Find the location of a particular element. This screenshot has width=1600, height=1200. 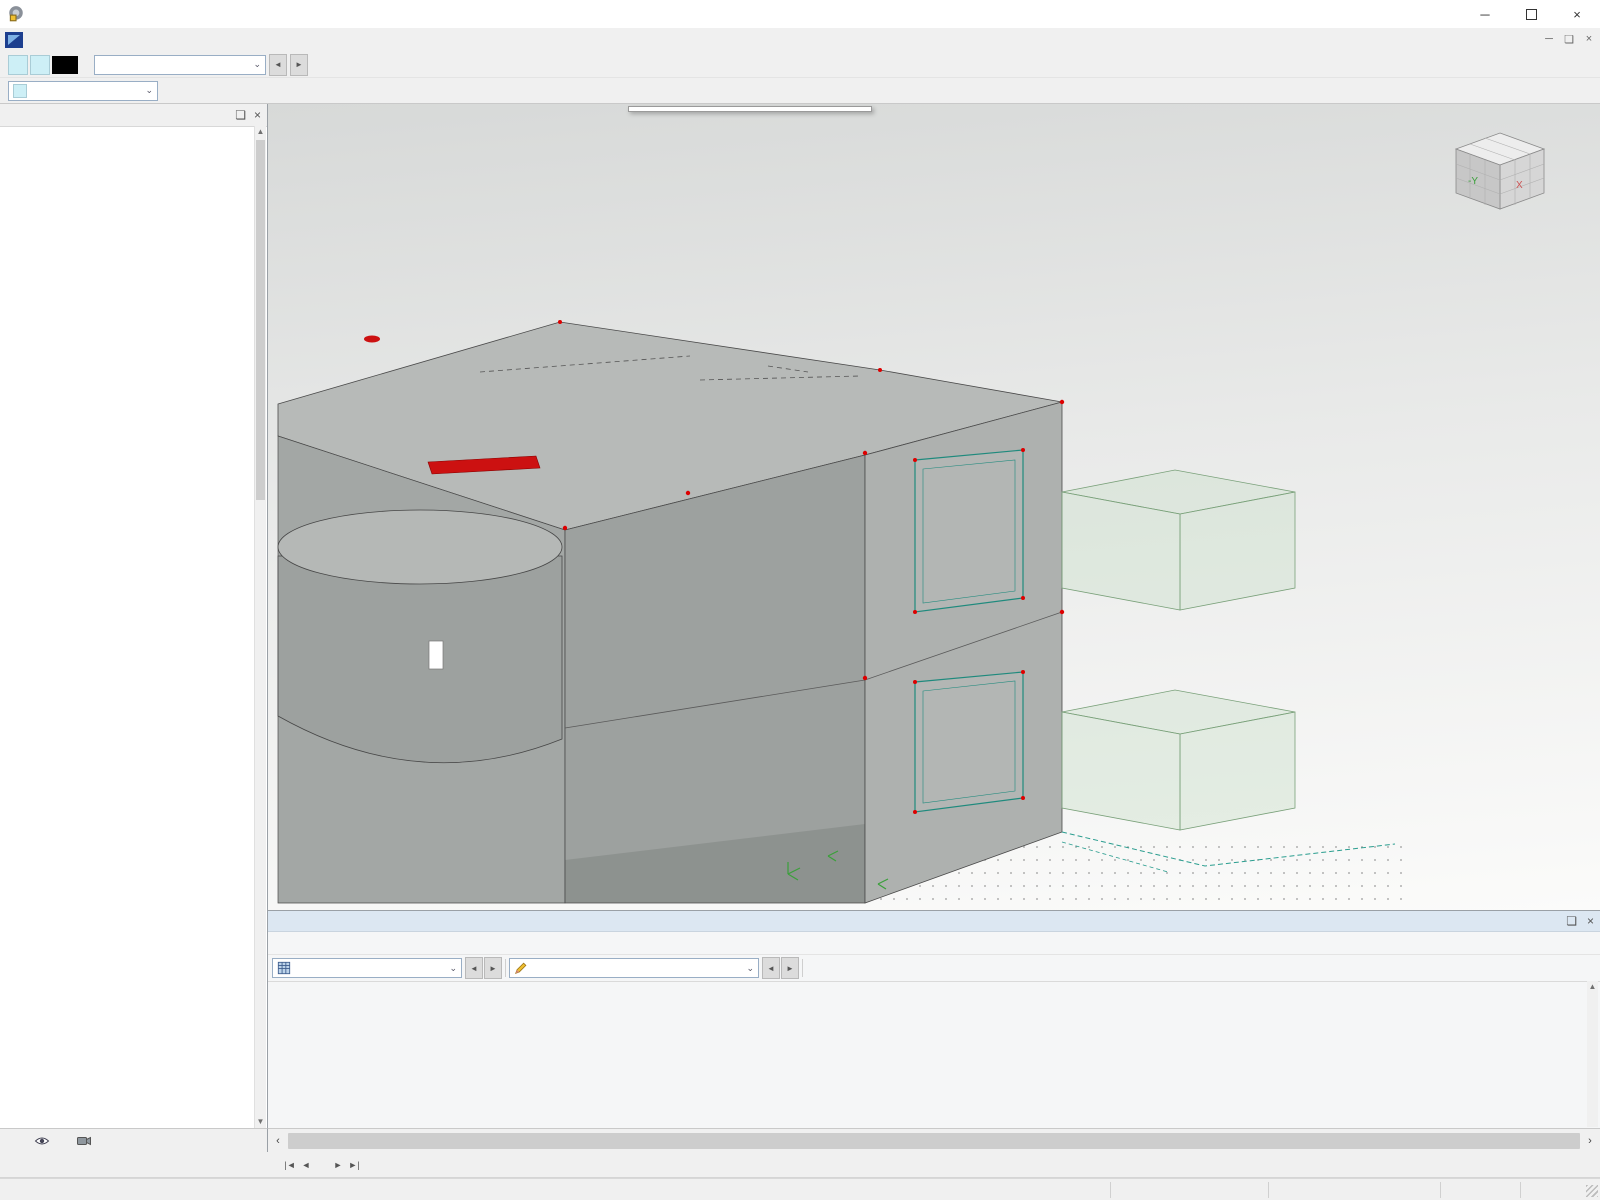

coordinate-system-combobox: ⌄ is located at coordinates (83, 90).